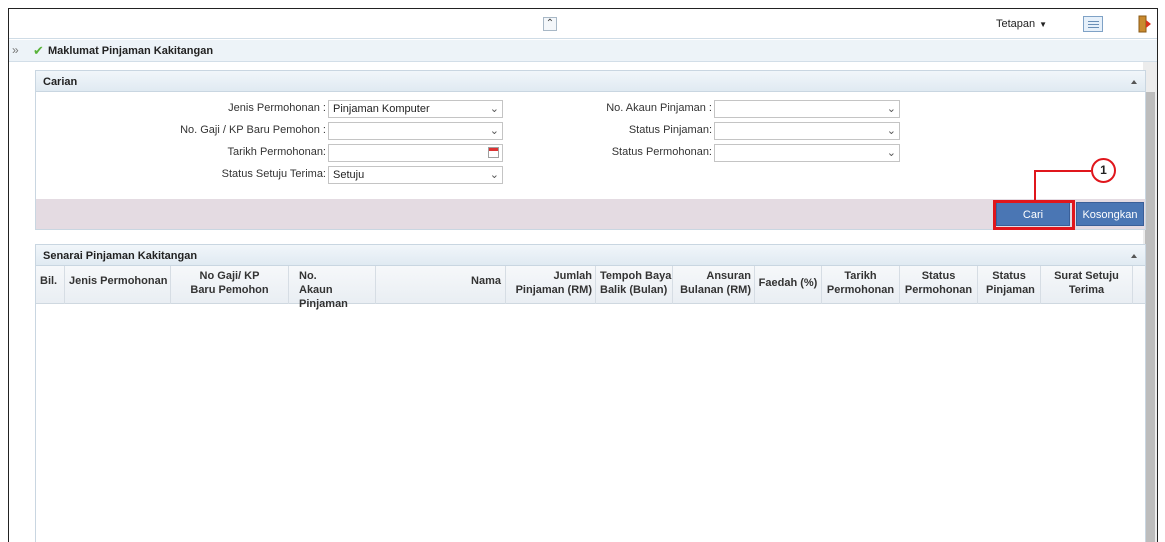 The width and height of the screenshot is (1165, 542). What do you see at coordinates (276, 152) in the screenshot?
I see `tarikh-permohonan-label: Tarikh Permohonan:` at bounding box center [276, 152].